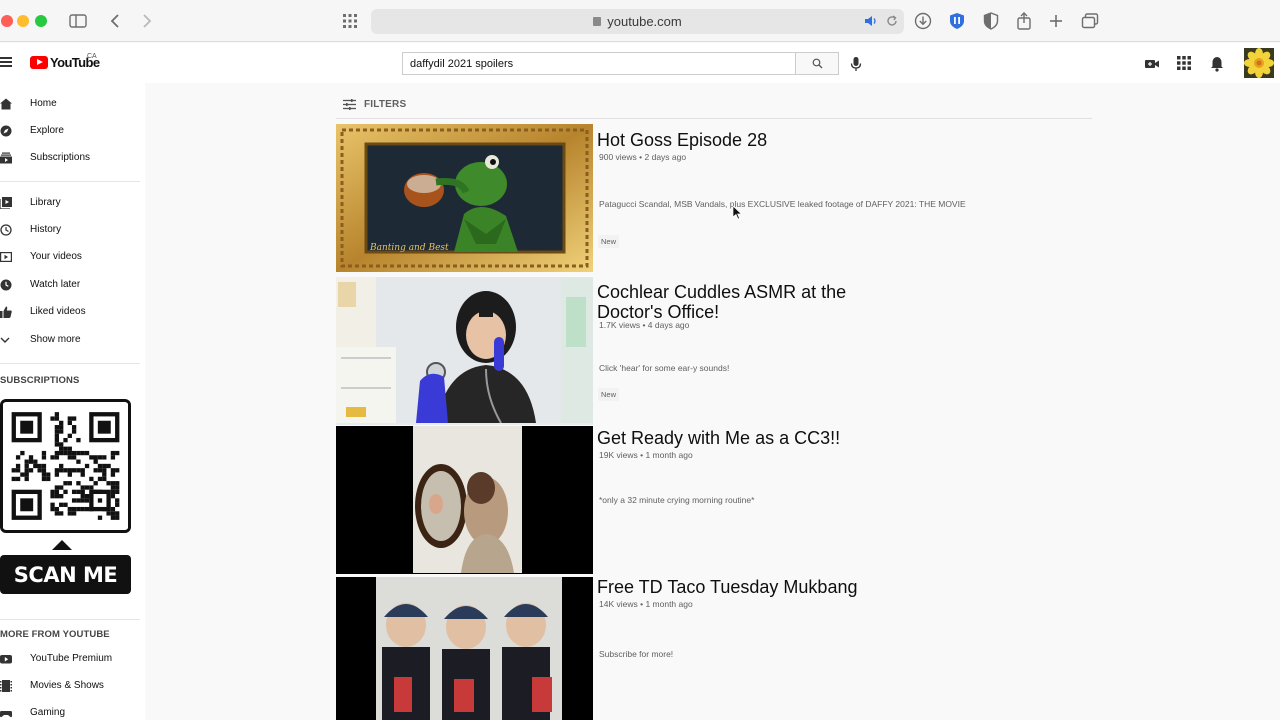 This screenshot has height=720, width=1280. What do you see at coordinates (646, 604) in the screenshot?
I see `video-meta: 14K views • 1 month ago` at bounding box center [646, 604].